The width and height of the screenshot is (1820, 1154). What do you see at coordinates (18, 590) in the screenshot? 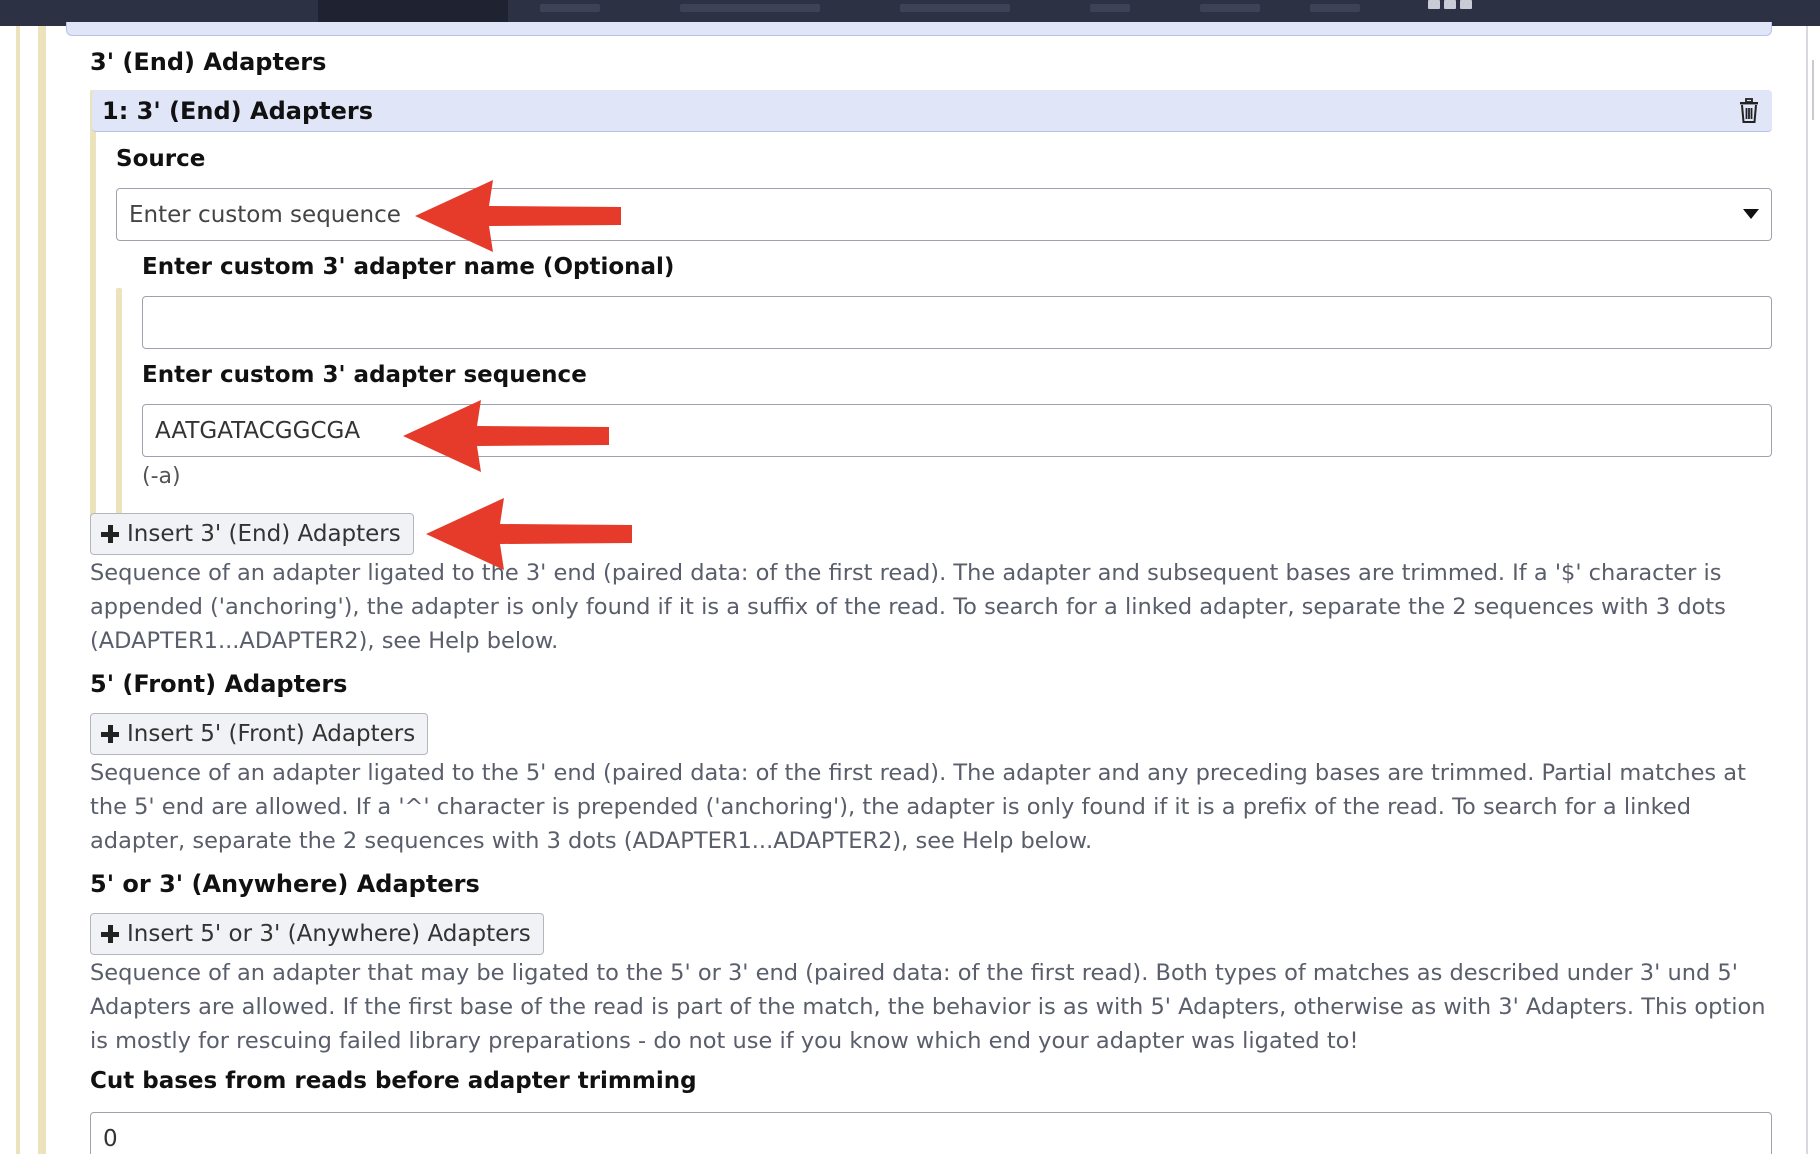
I see `outer-accent-bar` at bounding box center [18, 590].